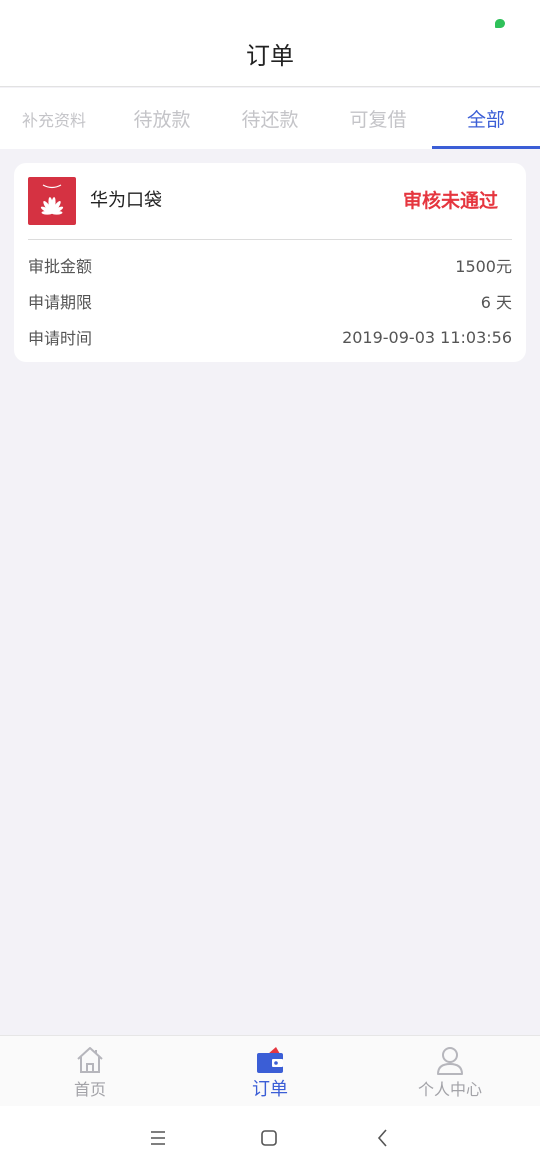  I want to click on row-value: 2019-09-03 11:03:56, so click(427, 337).